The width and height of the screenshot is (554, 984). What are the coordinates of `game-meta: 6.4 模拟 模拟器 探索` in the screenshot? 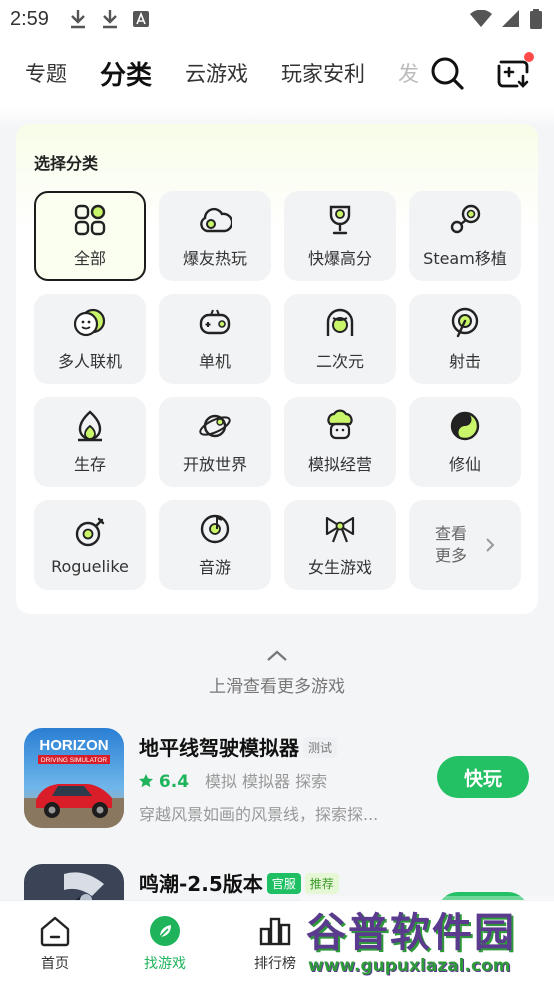 It's located at (233, 780).